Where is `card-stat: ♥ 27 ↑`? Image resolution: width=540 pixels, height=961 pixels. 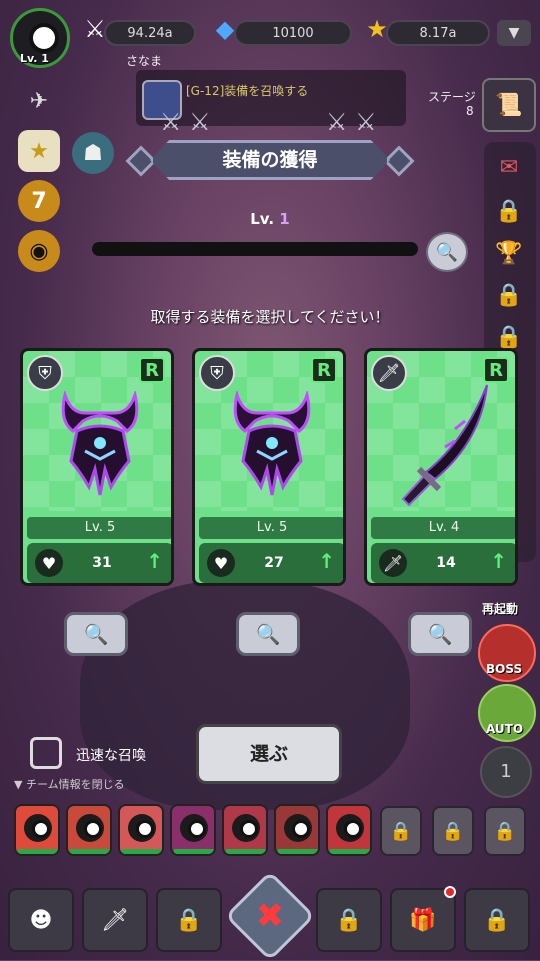
card-stat: ♥ 27 ↑ is located at coordinates (271, 563).